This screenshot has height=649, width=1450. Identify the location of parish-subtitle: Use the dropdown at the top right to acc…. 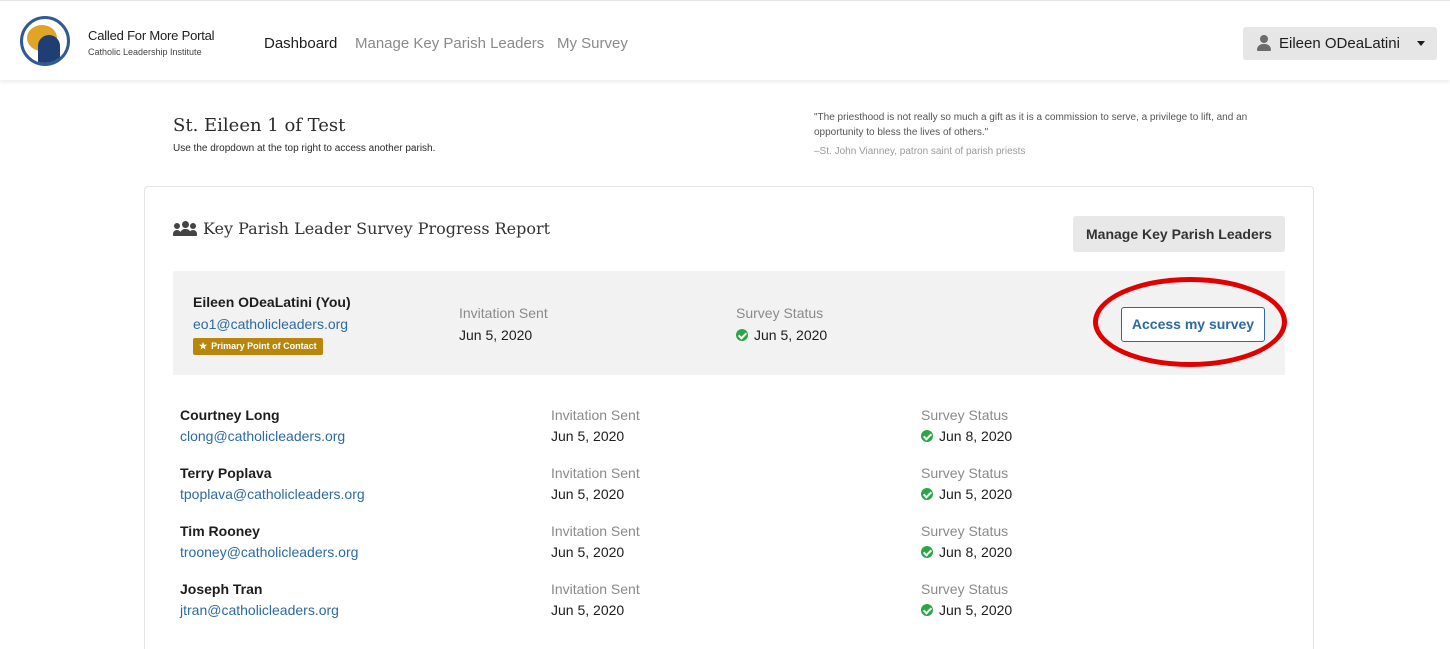
(304, 148).